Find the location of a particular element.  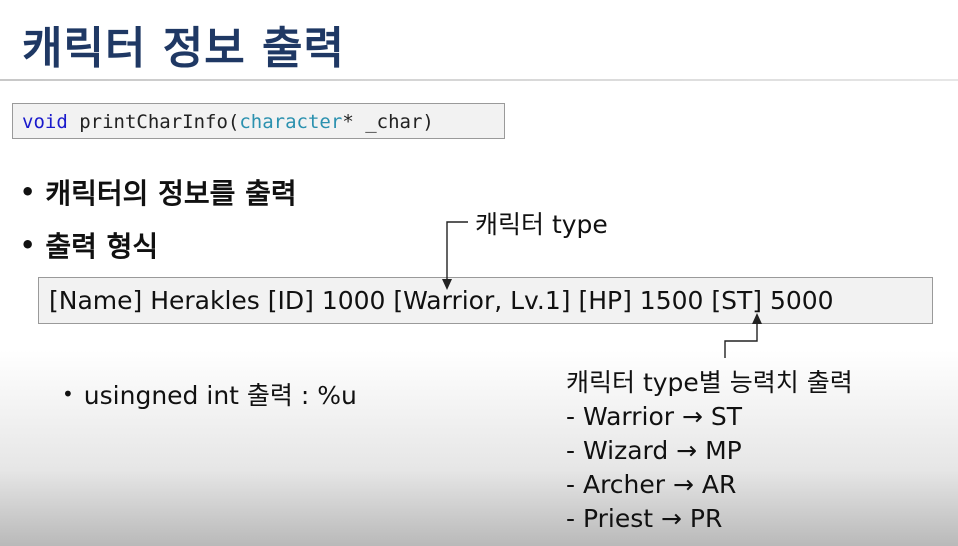

bullet-text: 출력 형식 is located at coordinates (102, 246).